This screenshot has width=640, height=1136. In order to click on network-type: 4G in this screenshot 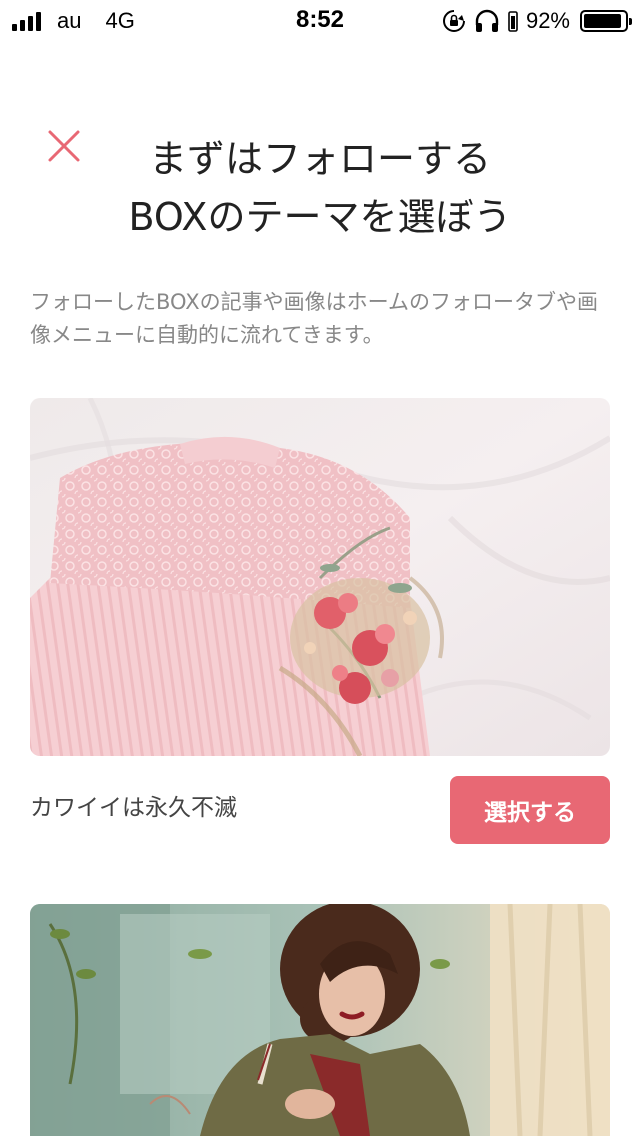, I will do `click(120, 20)`.